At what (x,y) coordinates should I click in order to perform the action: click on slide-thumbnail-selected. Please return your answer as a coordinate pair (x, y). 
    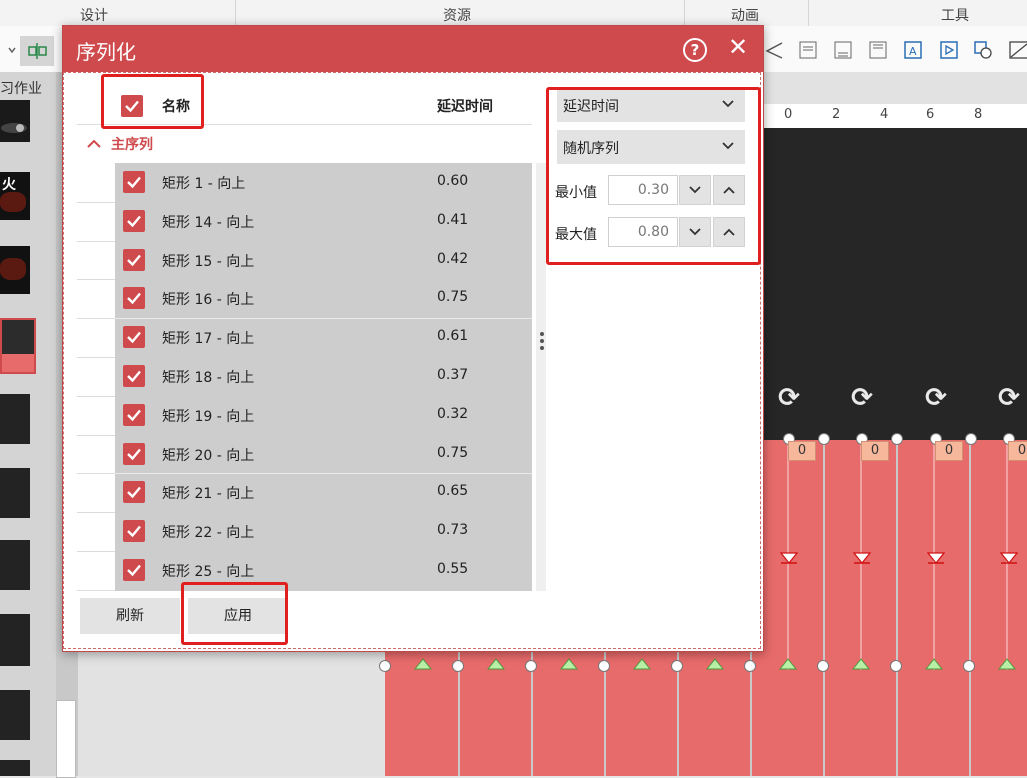
    Looking at the image, I should click on (18, 346).